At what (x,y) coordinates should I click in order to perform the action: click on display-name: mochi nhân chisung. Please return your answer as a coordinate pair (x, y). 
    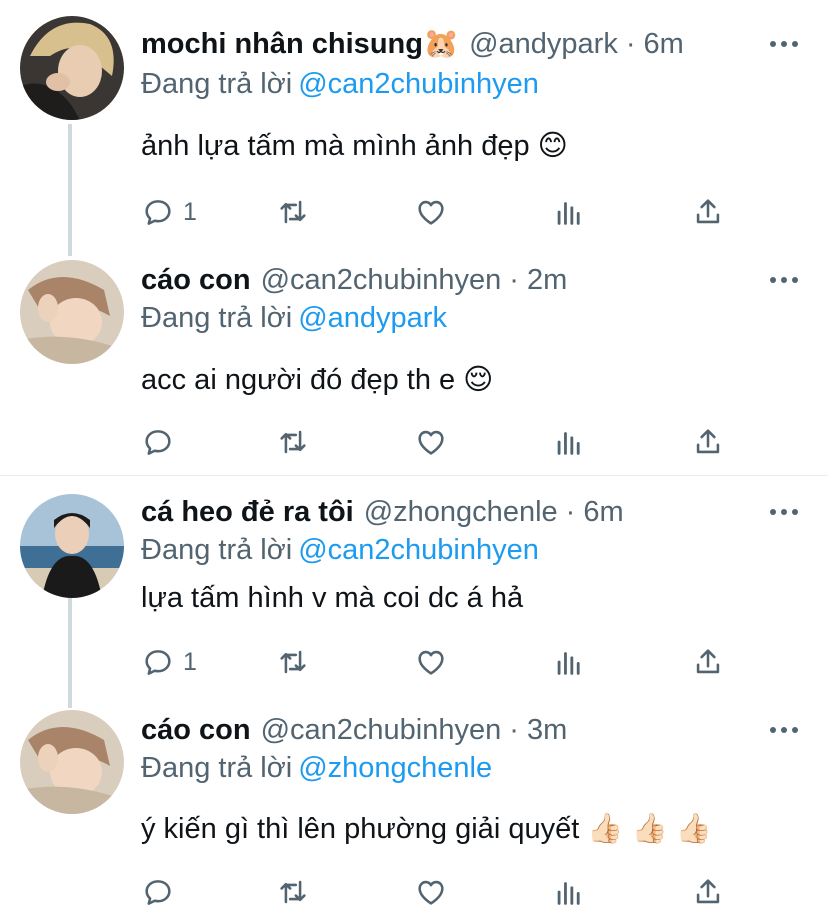
    Looking at the image, I should click on (282, 44).